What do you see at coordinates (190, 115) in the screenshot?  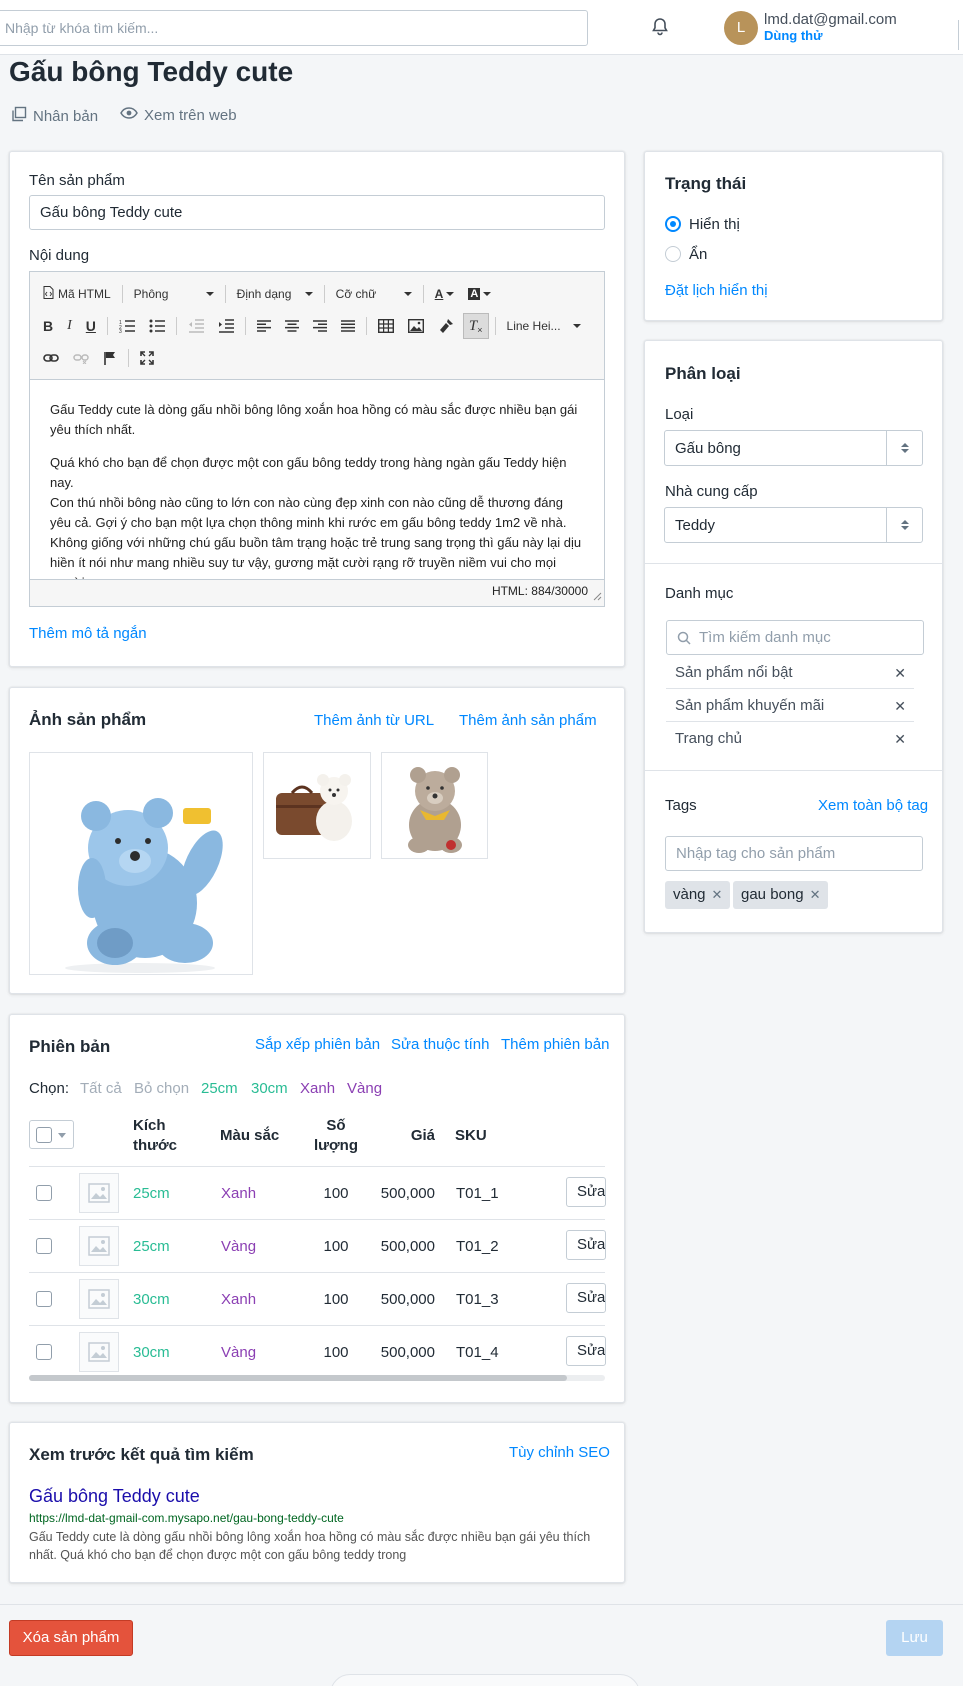 I see `view-on-web-label: Xem trên web` at bounding box center [190, 115].